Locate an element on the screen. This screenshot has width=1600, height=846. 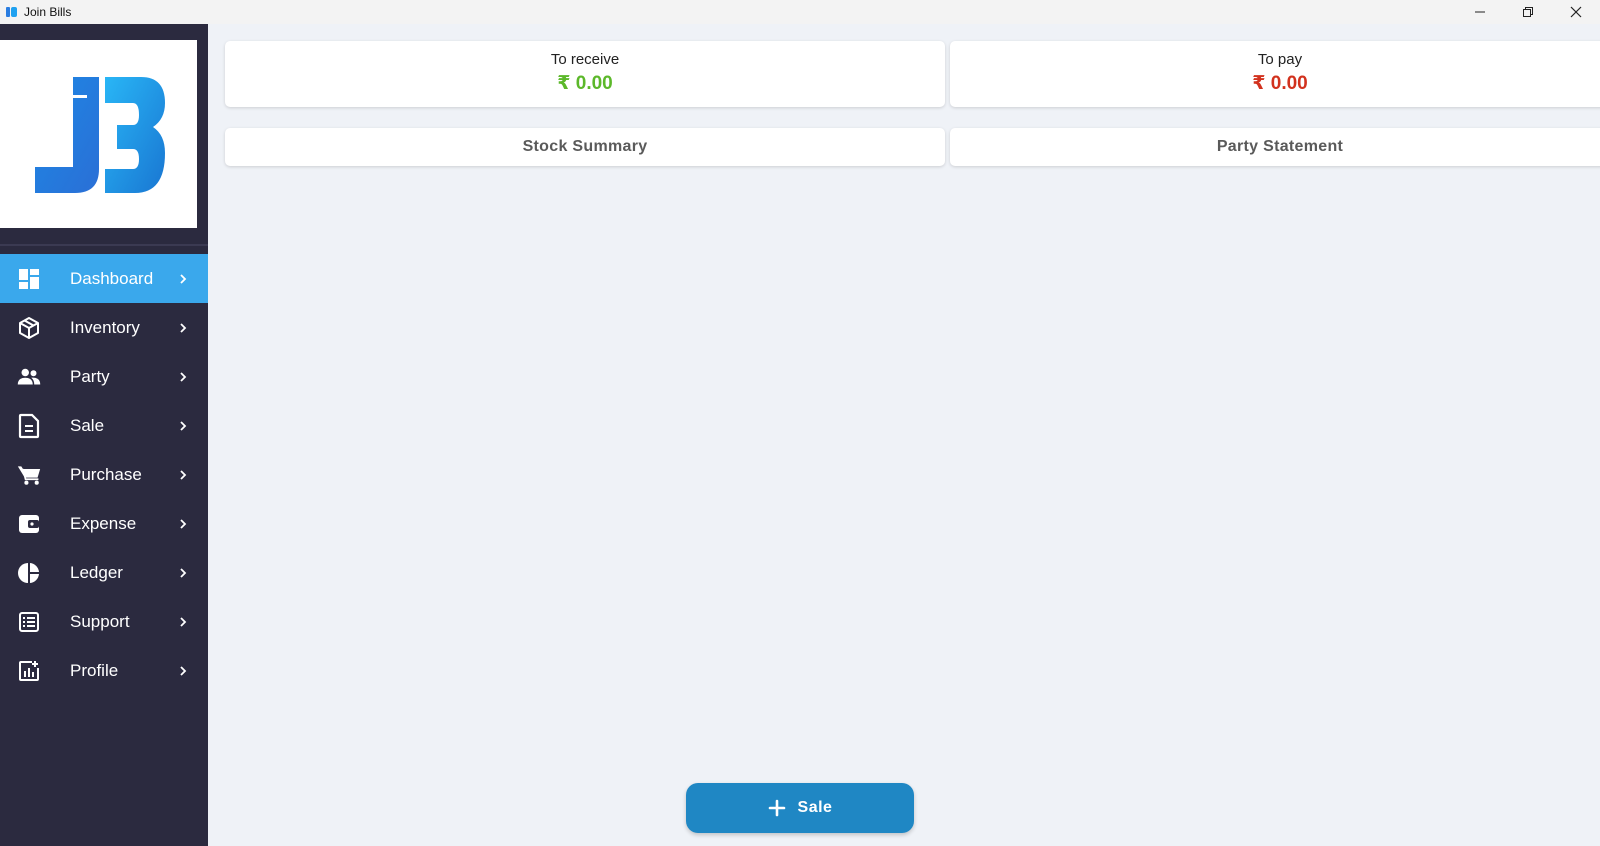
sidebar-item-ledger: Ledger is located at coordinates (104, 572).